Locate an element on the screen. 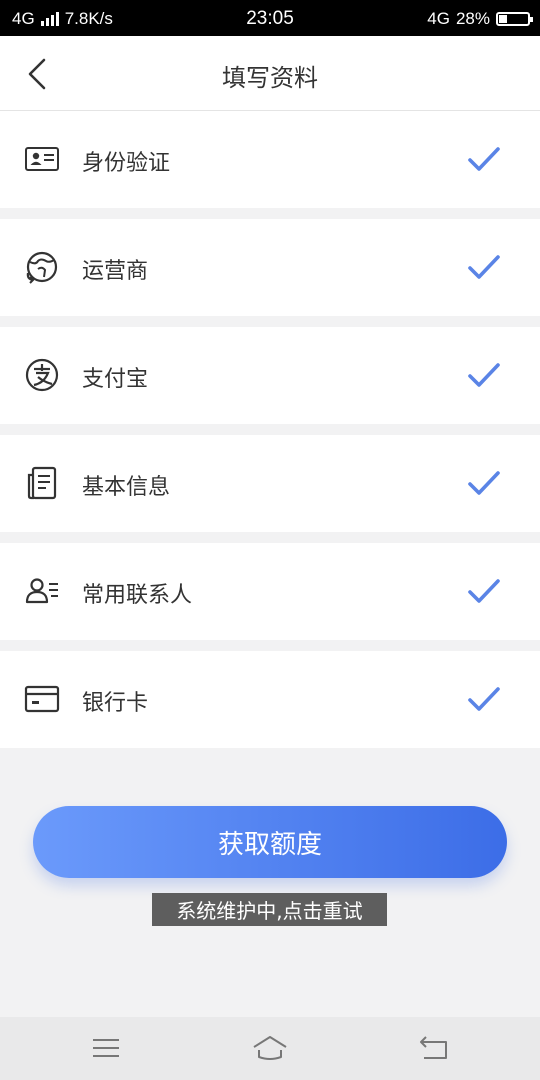 The height and width of the screenshot is (1080, 540). list-item-label: 基本信息 is located at coordinates (126, 487).